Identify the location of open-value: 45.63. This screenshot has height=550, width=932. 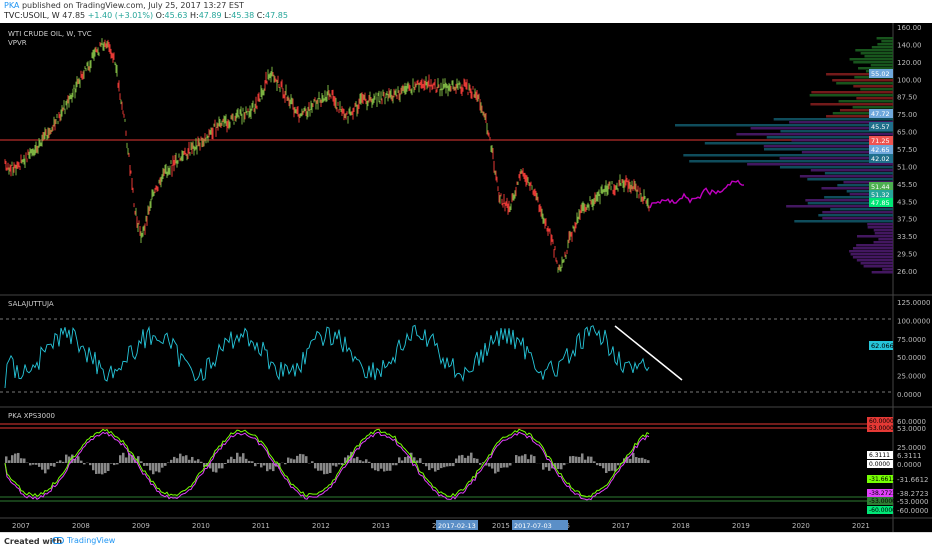
(176, 15).